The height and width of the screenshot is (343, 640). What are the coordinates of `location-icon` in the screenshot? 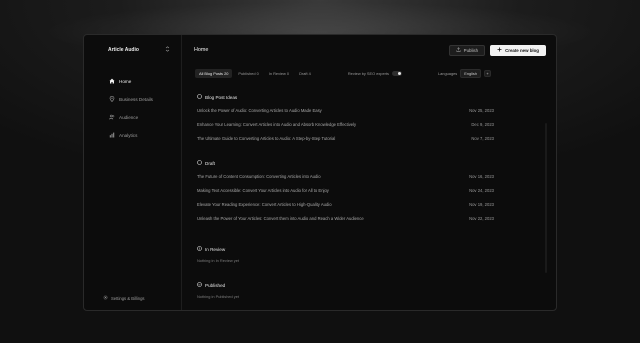 It's located at (112, 99).